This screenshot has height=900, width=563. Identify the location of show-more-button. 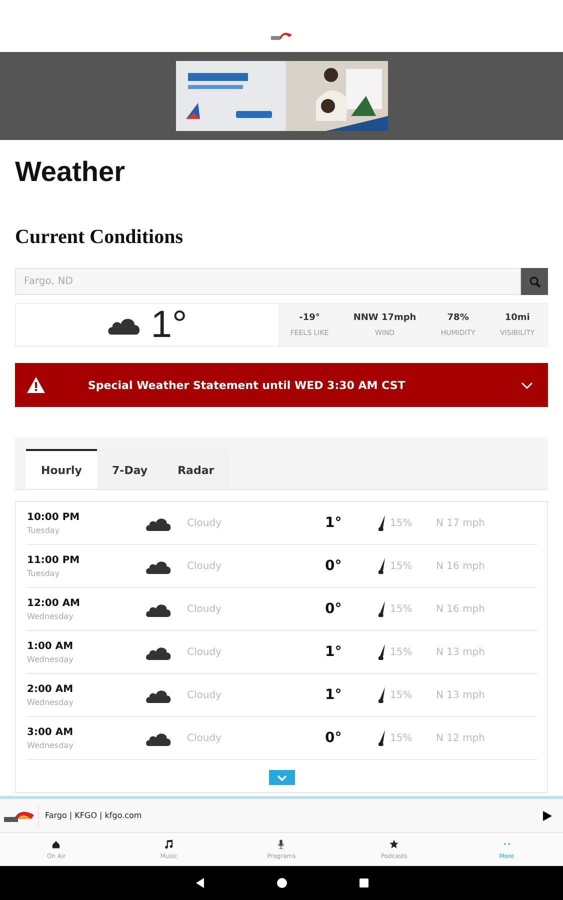
(282, 777).